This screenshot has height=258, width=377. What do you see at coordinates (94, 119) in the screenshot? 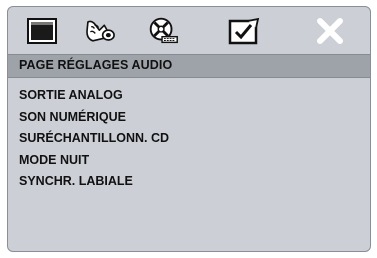
I see `menu-item-digital-audio: SON NUMÉRIQUE` at bounding box center [94, 119].